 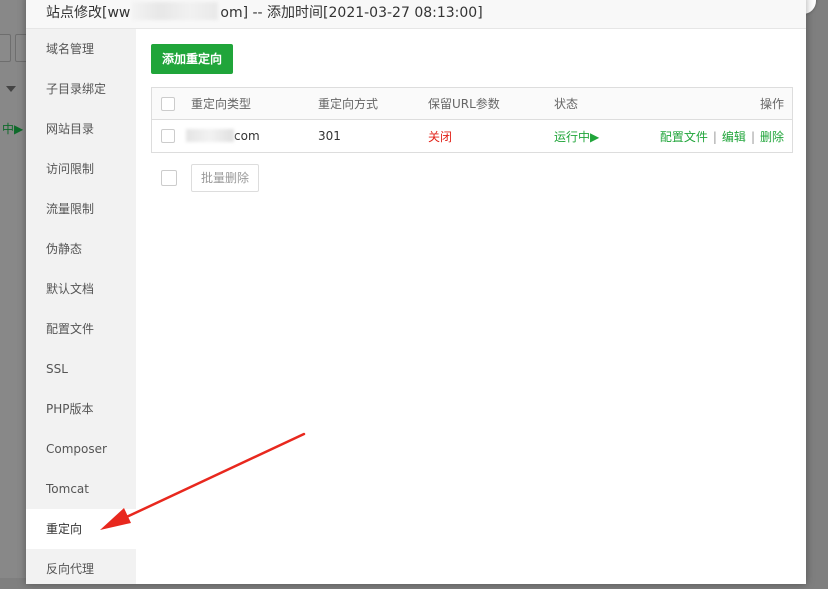 I want to click on header-redirect-type: 重定向类型, so click(x=221, y=104).